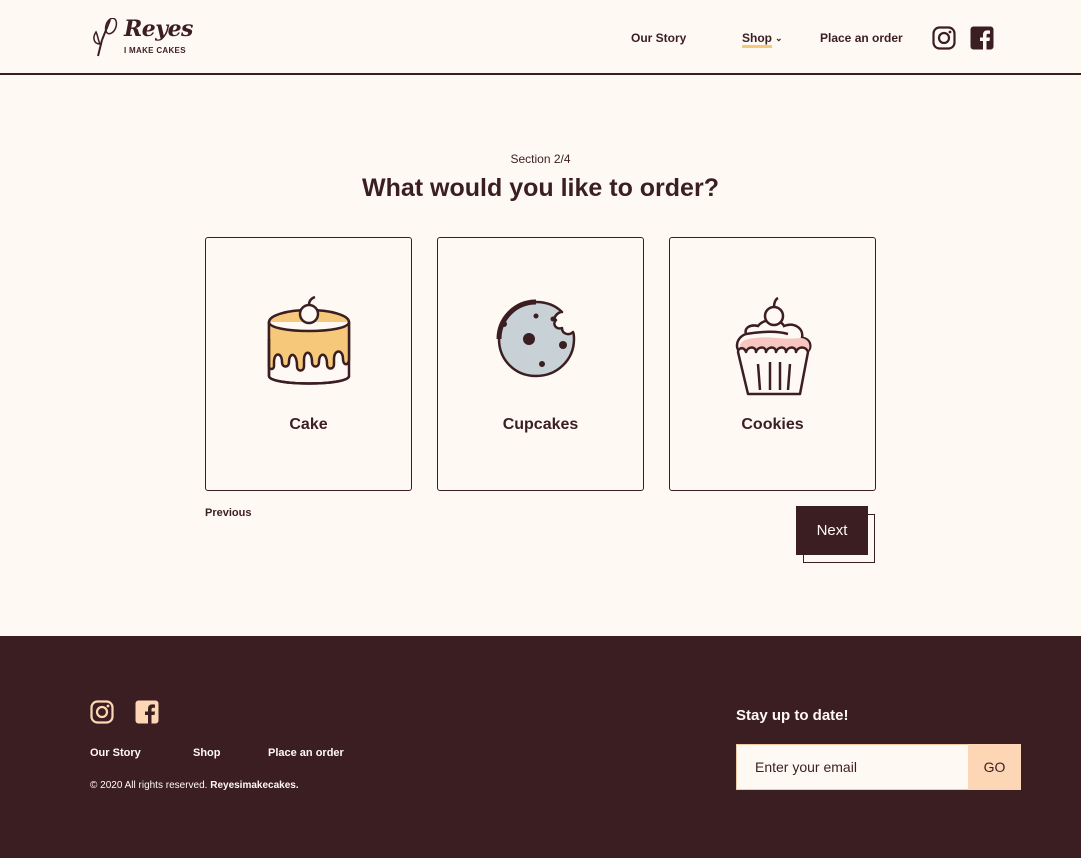  What do you see at coordinates (773, 346) in the screenshot?
I see `cupcake-icon` at bounding box center [773, 346].